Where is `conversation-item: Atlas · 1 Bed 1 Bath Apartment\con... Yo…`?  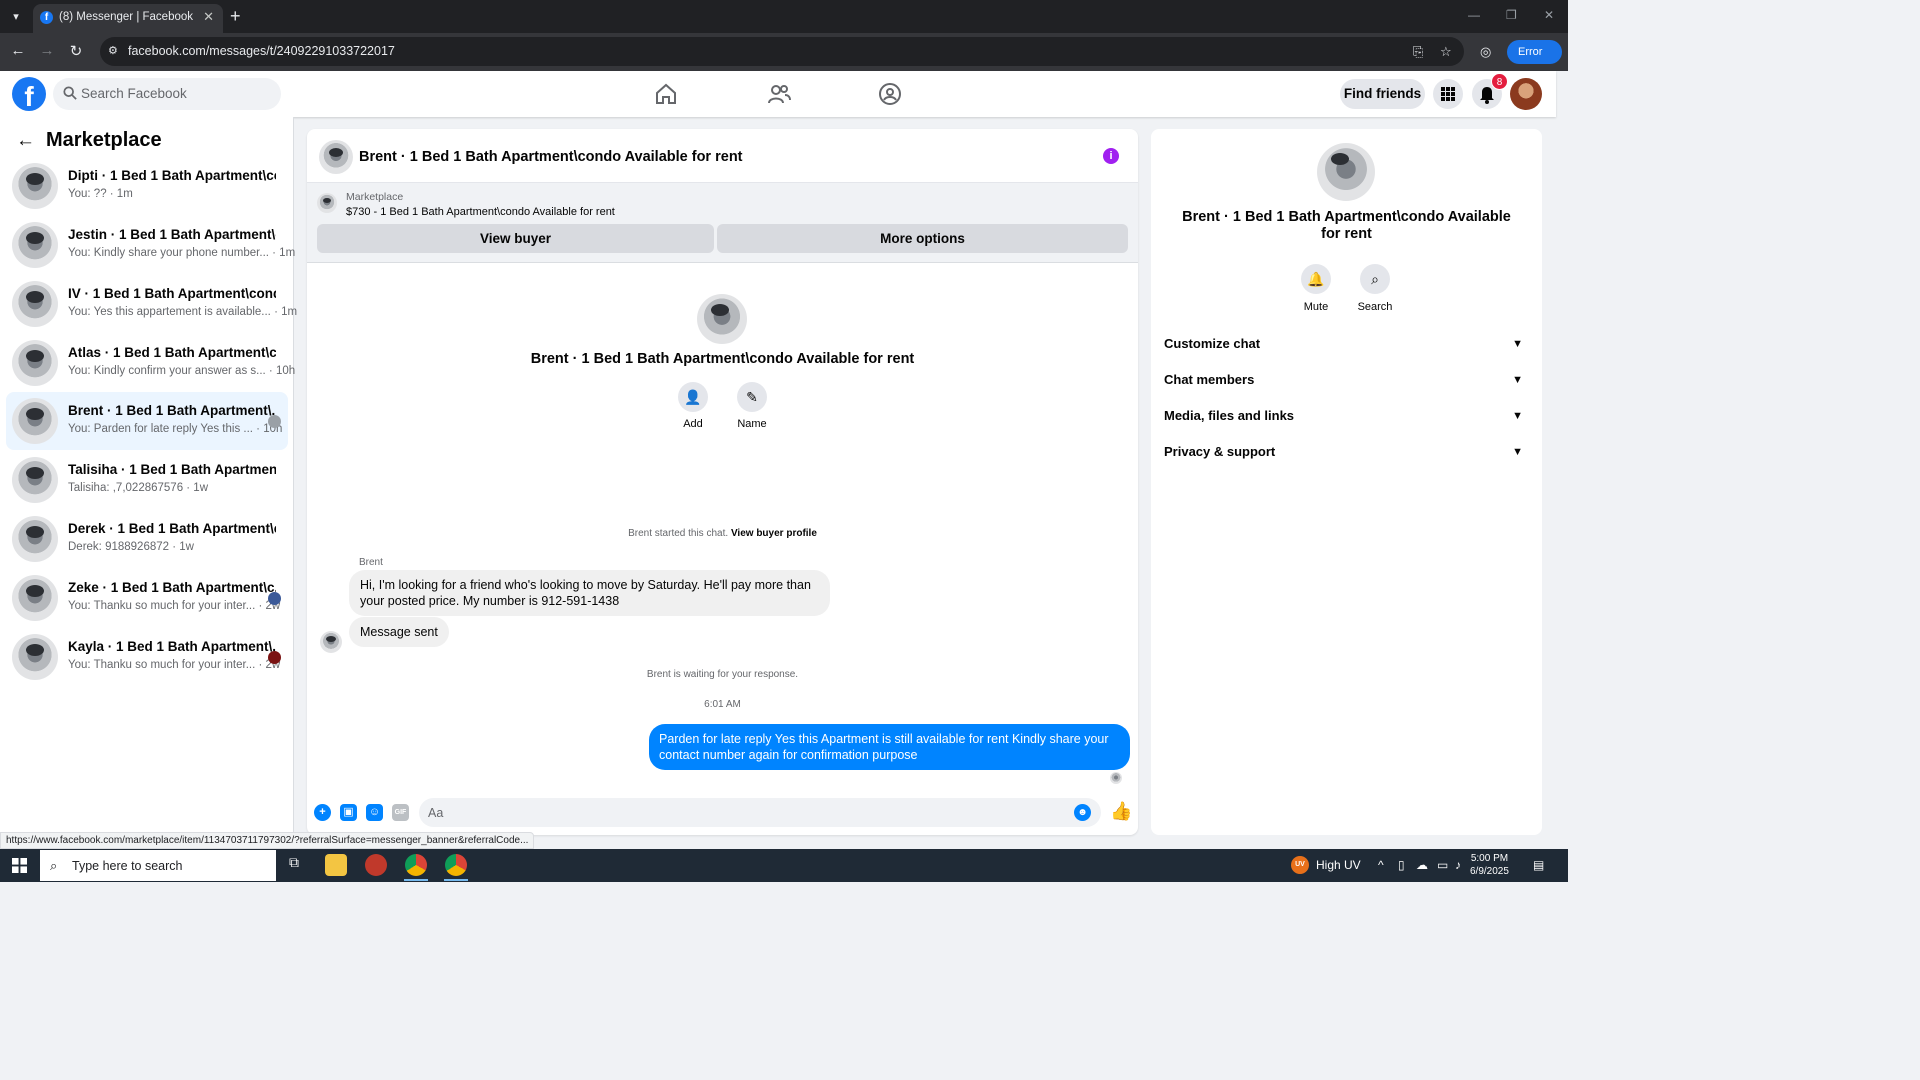
conversation-item: Atlas · 1 Bed 1 Bath Apartment\con... Yo… is located at coordinates (150, 363).